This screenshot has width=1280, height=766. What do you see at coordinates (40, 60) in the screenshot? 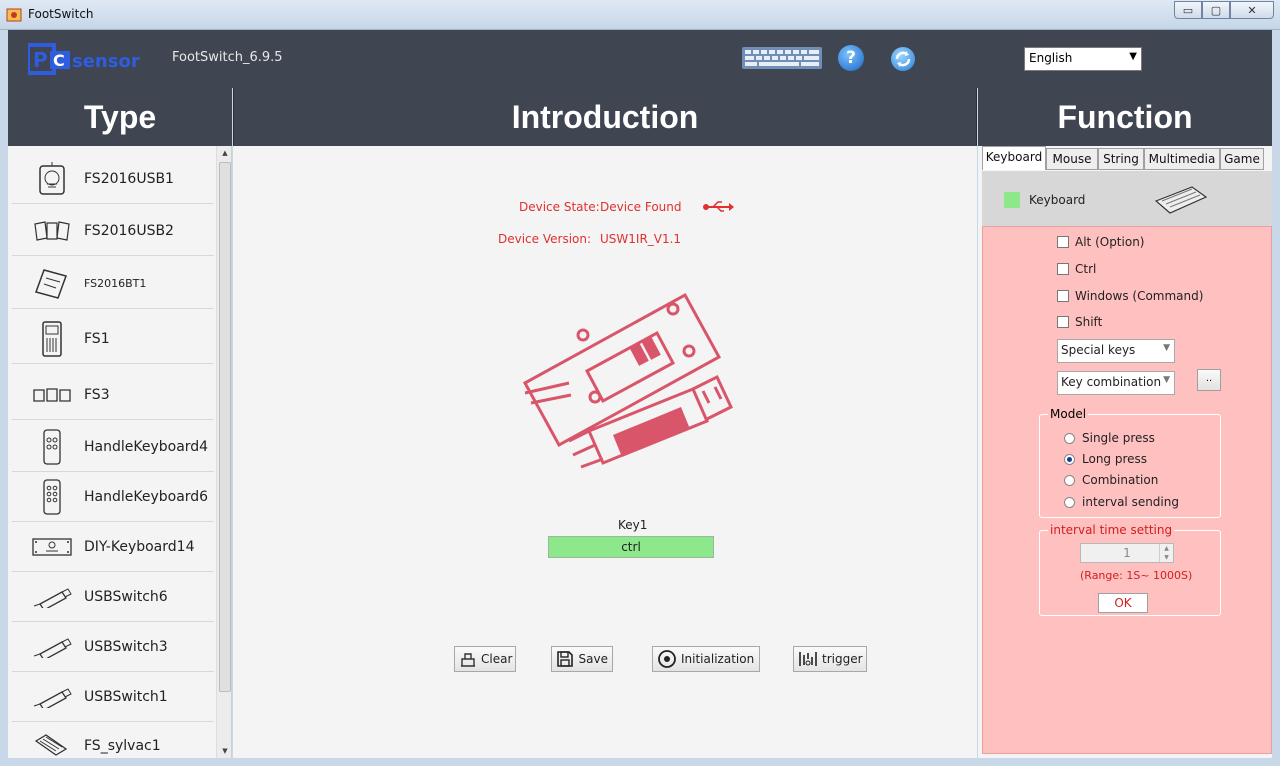
I see `svg-text: P` at bounding box center [40, 60].